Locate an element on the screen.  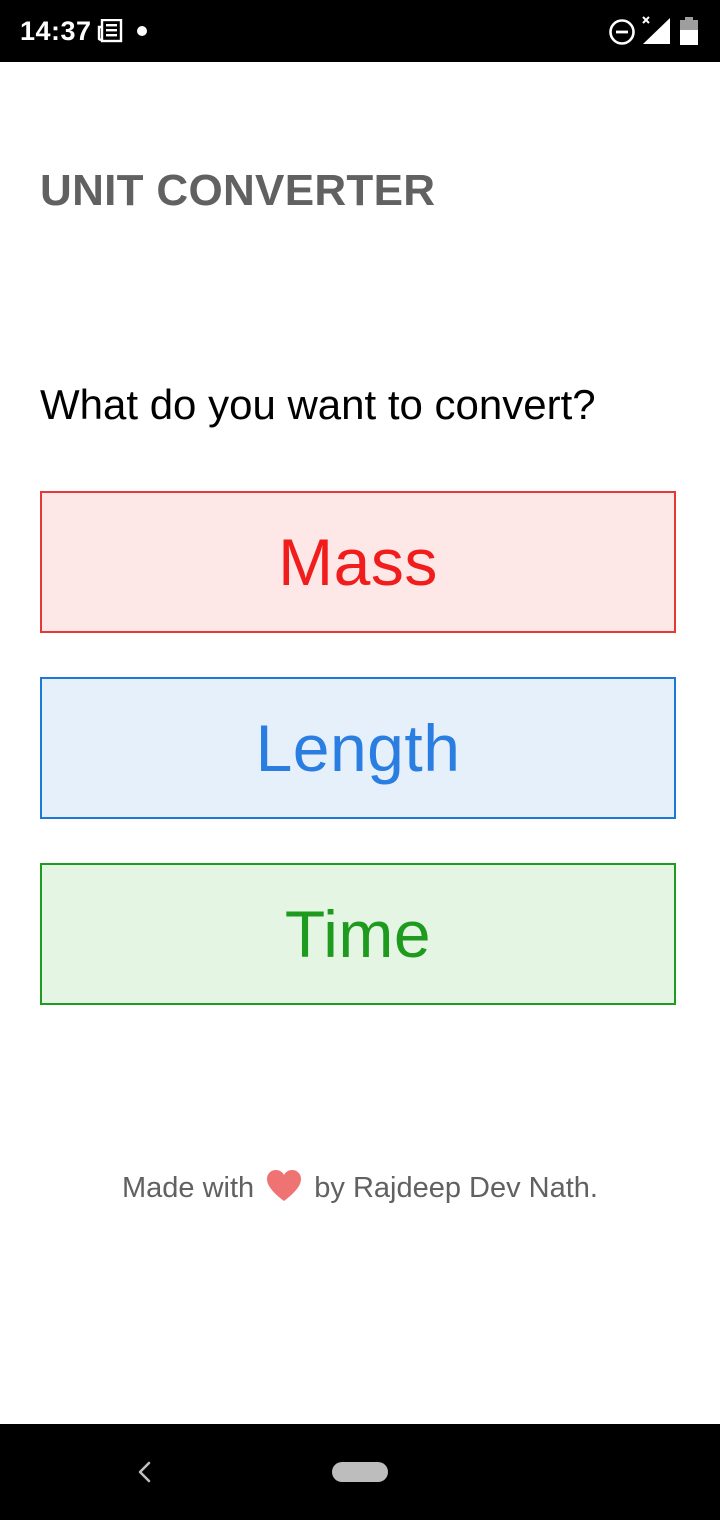
conversion-prompt: What do you want to convert? is located at coordinates (318, 404).